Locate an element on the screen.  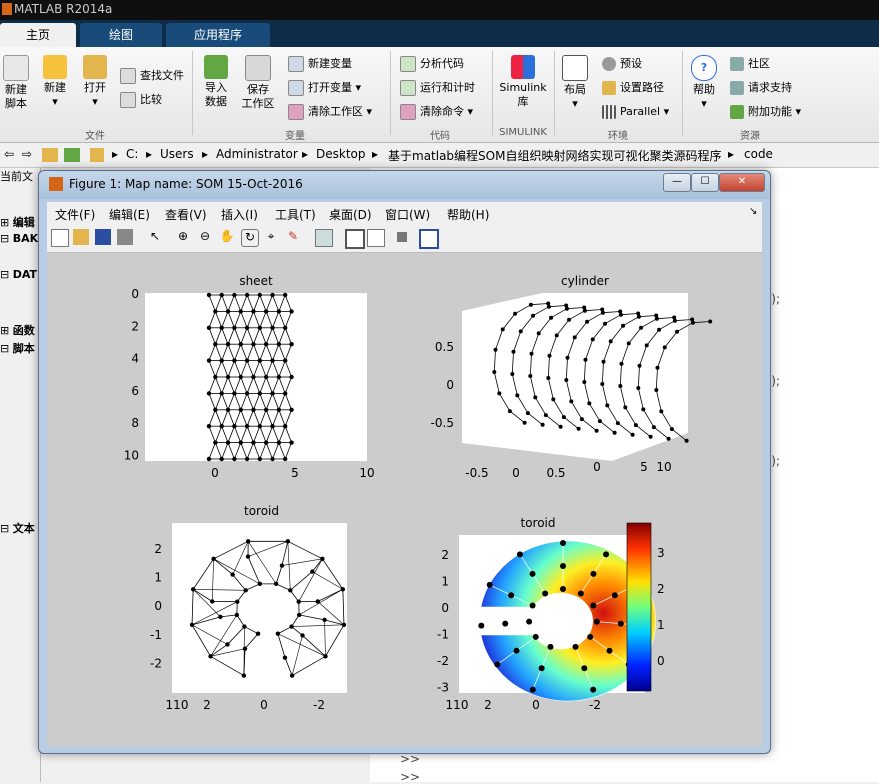
print-icon is located at coordinates (125, 237).